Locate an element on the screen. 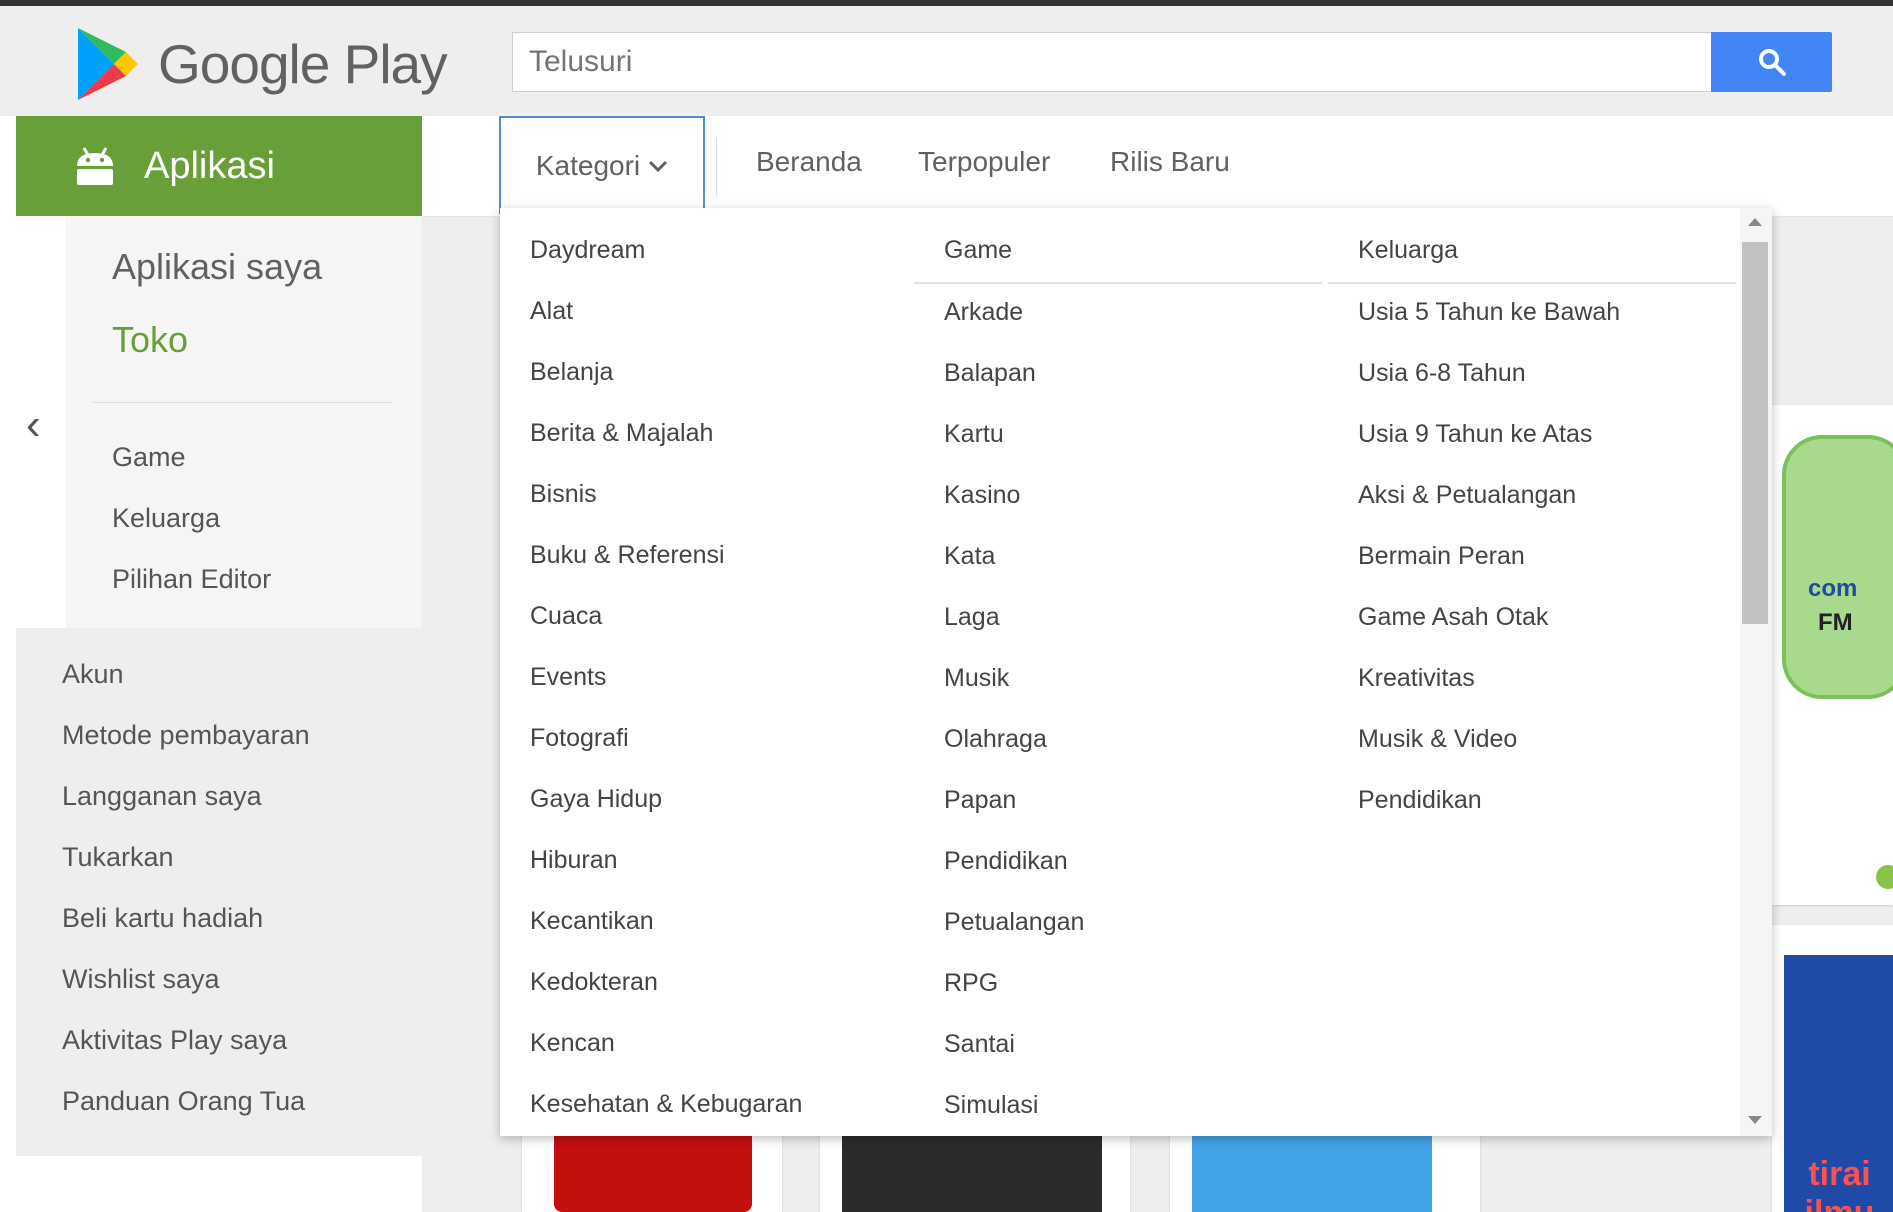 Image resolution: width=1893 pixels, height=1212 pixels. category-item: Kata is located at coordinates (969, 556).